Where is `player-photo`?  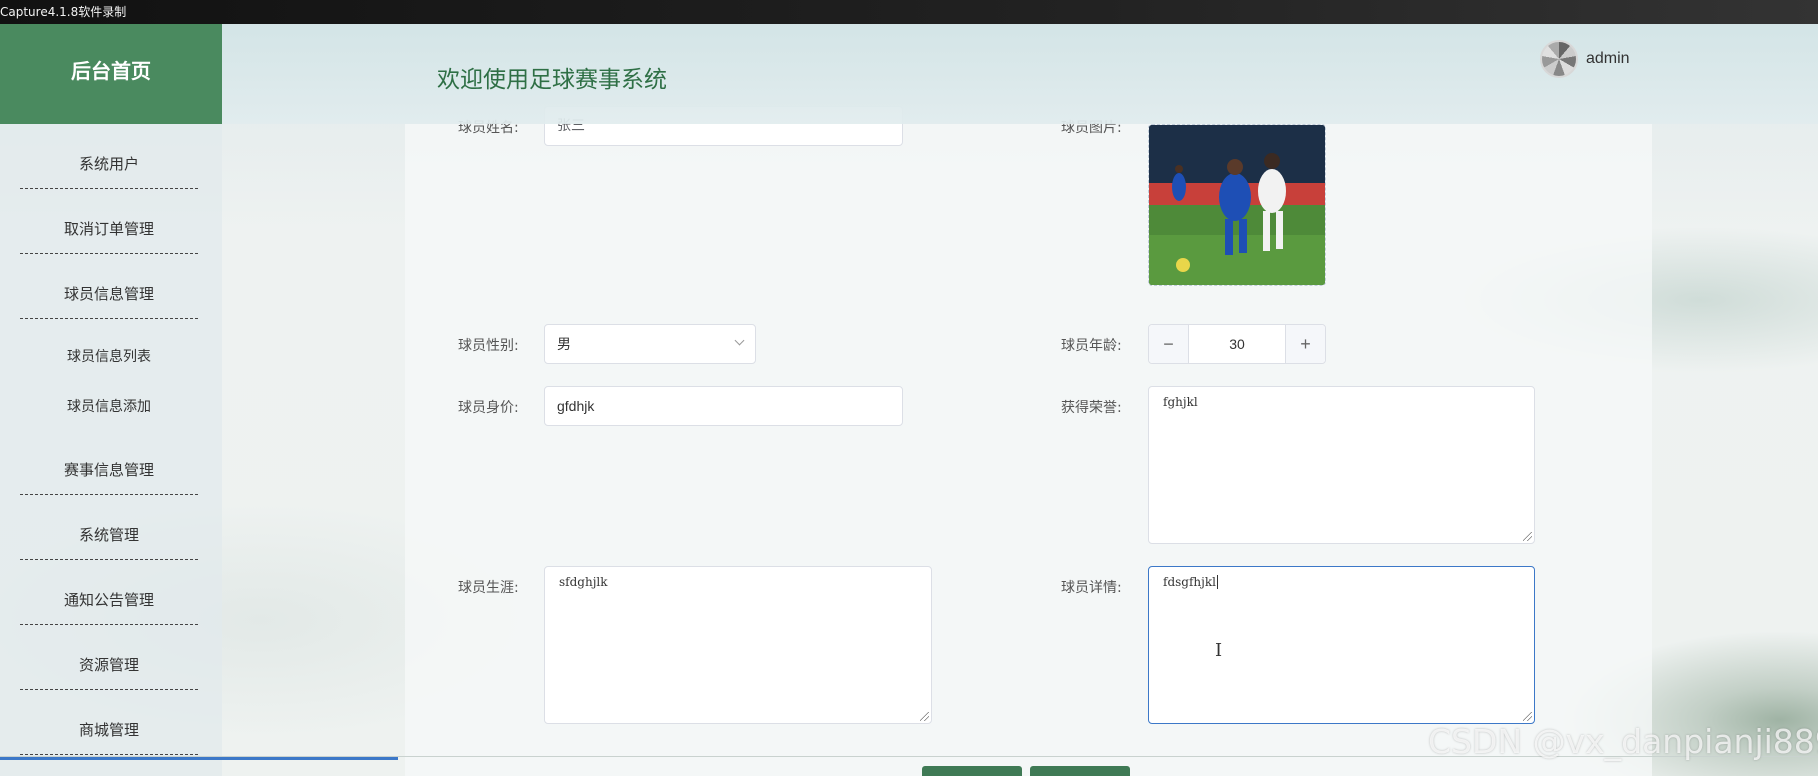
player-photo is located at coordinates (1237, 205).